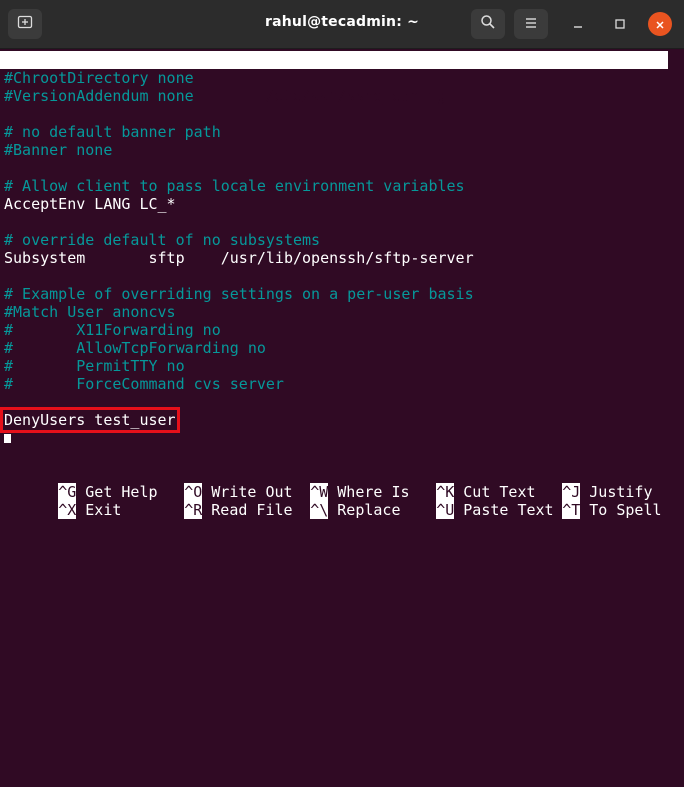 This screenshot has height=787, width=684. What do you see at coordinates (144, 384) in the screenshot?
I see `editor-line: # ForceCommand cvs server` at bounding box center [144, 384].